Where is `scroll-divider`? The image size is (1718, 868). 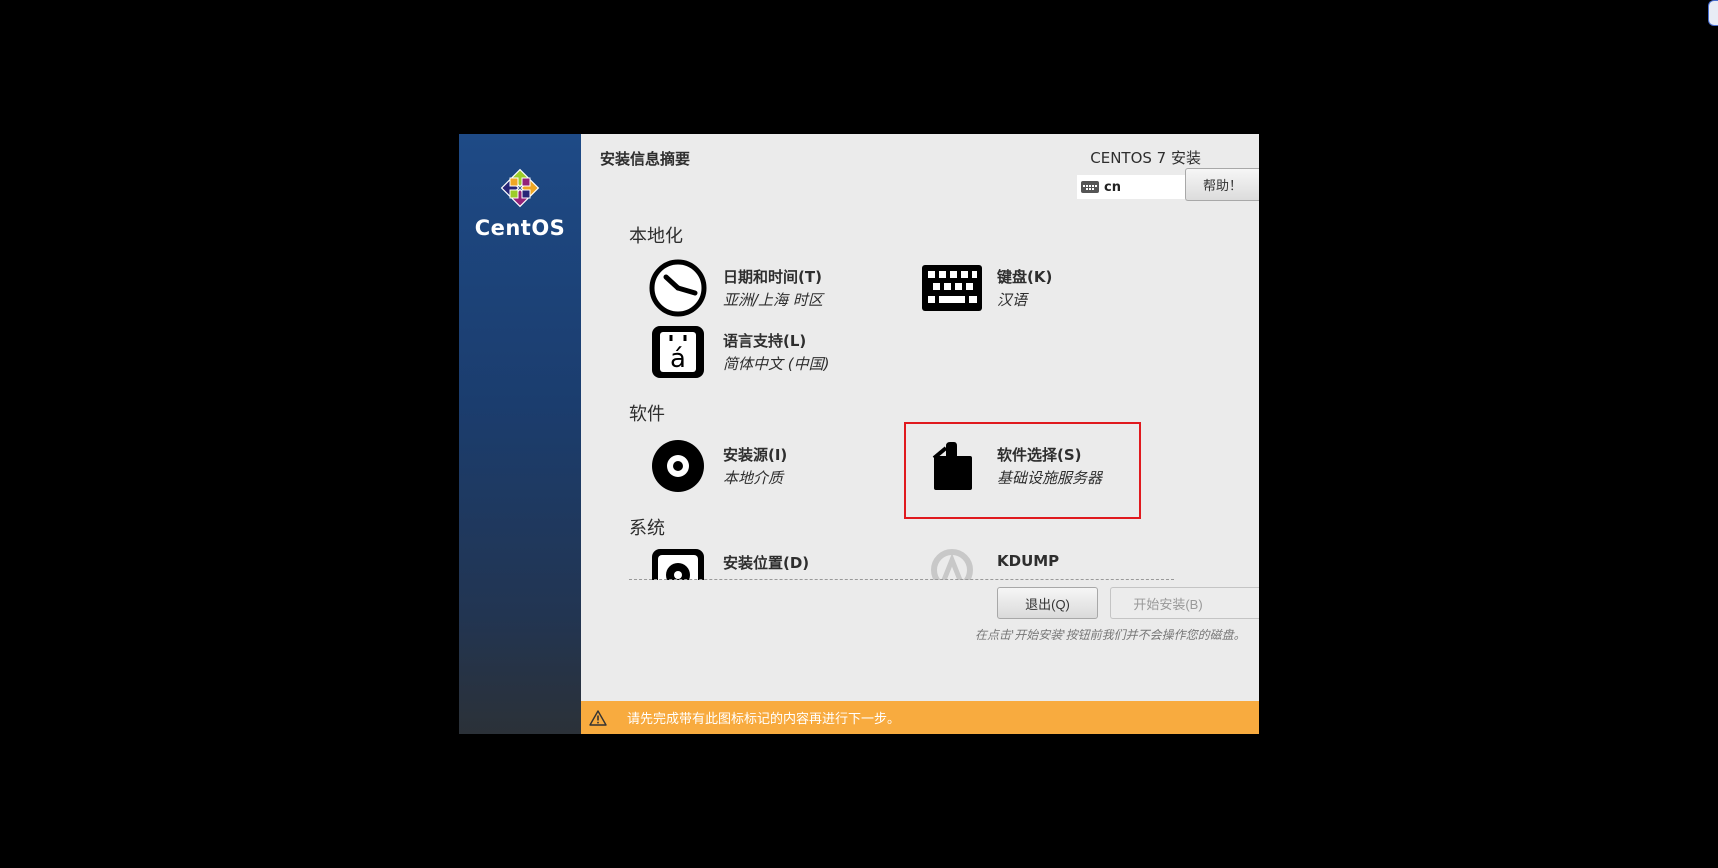
scroll-divider is located at coordinates (901, 579).